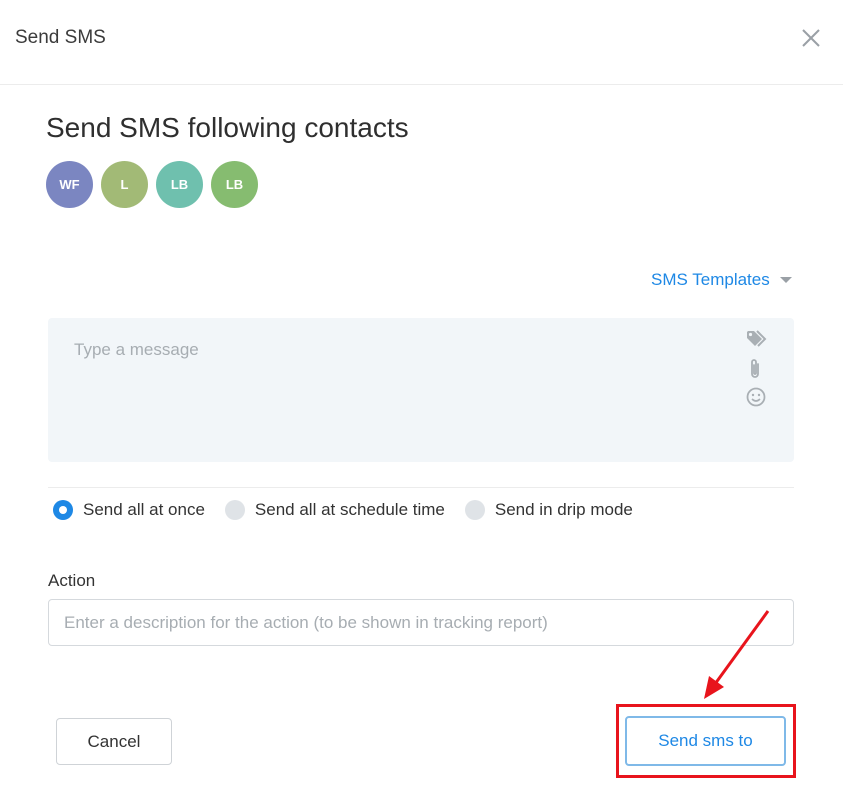 This screenshot has width=843, height=805. I want to click on radio-send-in-drip-mode: Send in drip mode, so click(548, 510).